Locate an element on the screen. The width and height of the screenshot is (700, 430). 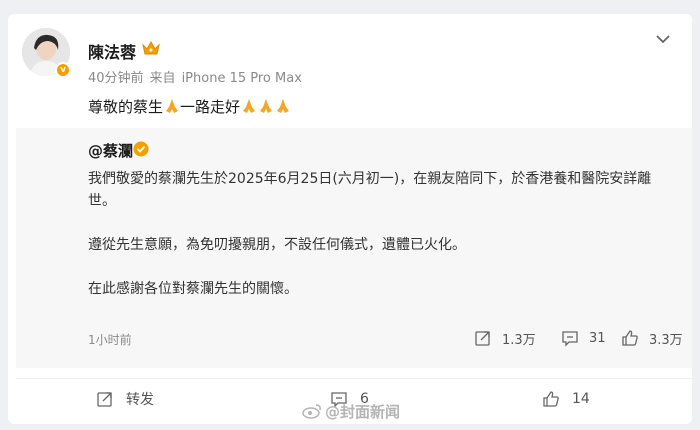
post-meta: 40分钟前 来自 iPhone 15 Pro Max is located at coordinates (198, 76).